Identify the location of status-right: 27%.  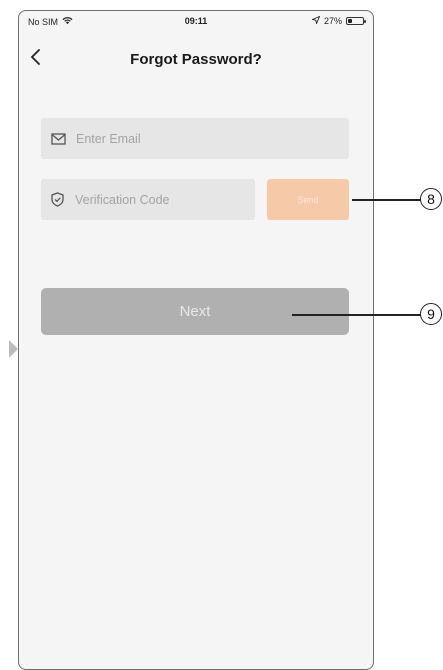
(338, 20).